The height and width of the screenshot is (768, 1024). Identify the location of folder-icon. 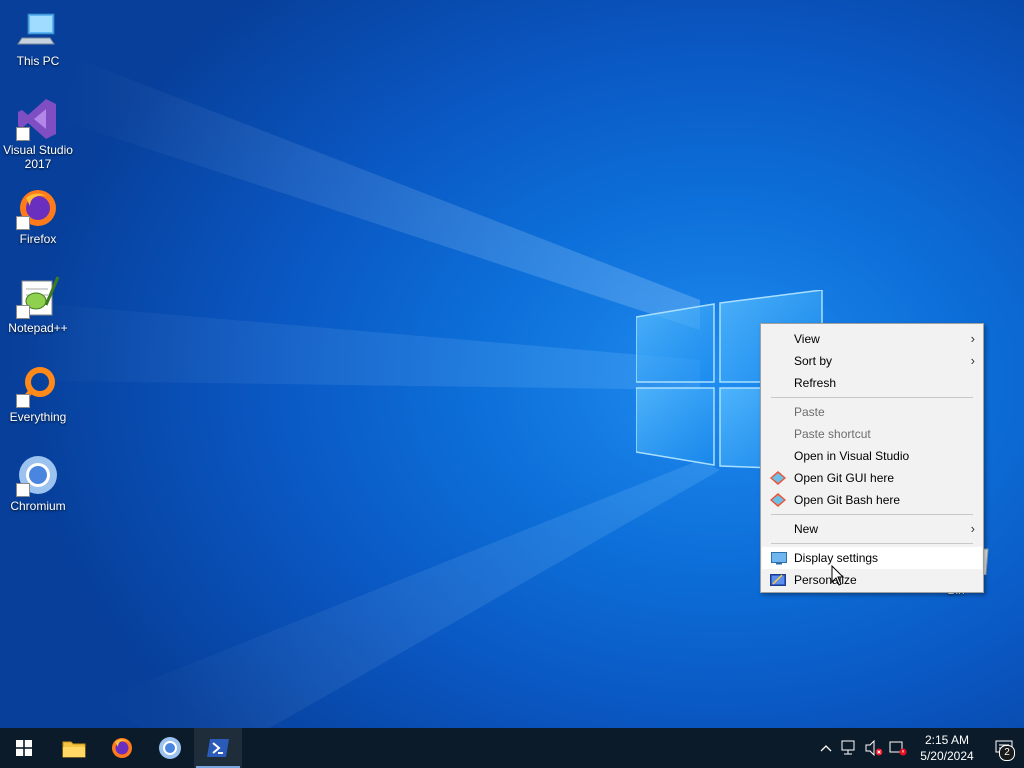
(74, 749).